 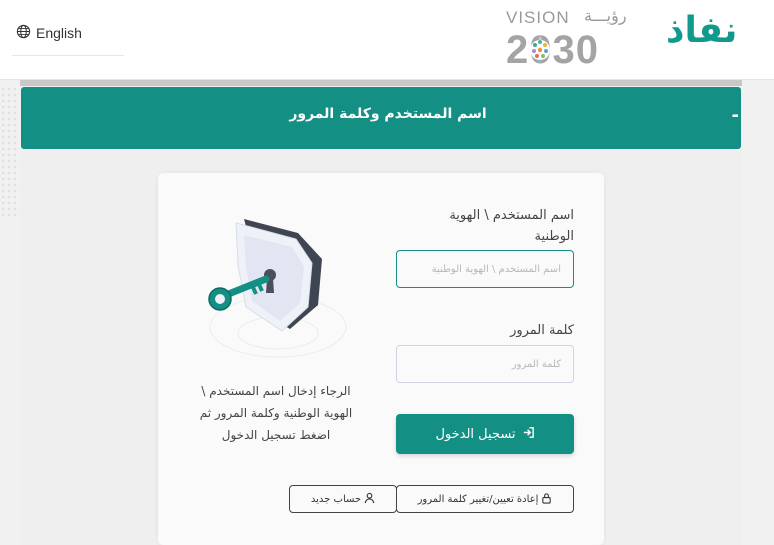 I want to click on lock-icon, so click(x=546, y=499).